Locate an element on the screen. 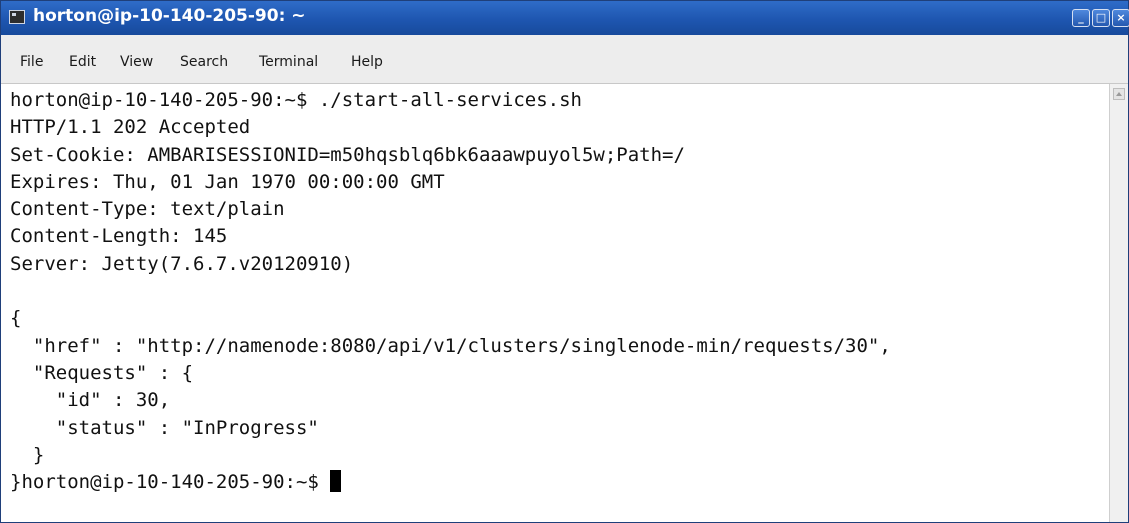 The image size is (1129, 523). close-button: × is located at coordinates (1120, 18).